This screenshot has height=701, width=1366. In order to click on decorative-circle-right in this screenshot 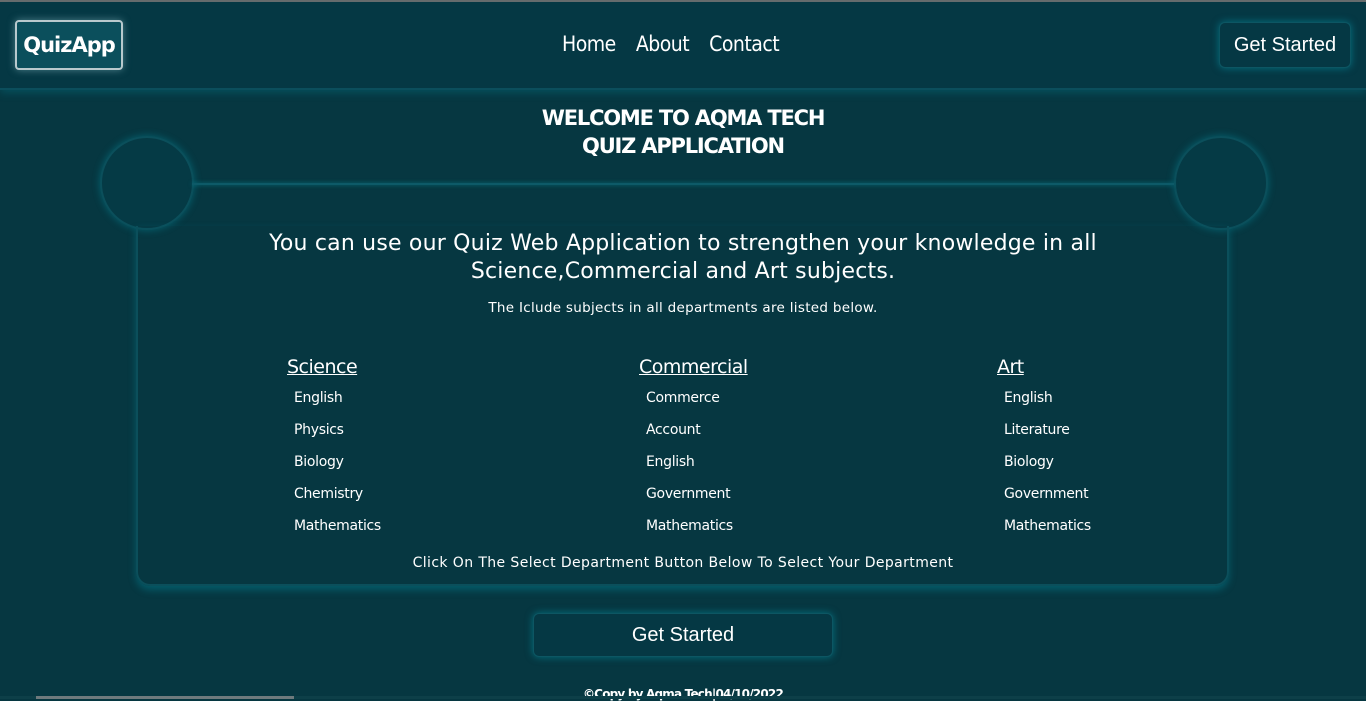, I will do `click(1221, 183)`.